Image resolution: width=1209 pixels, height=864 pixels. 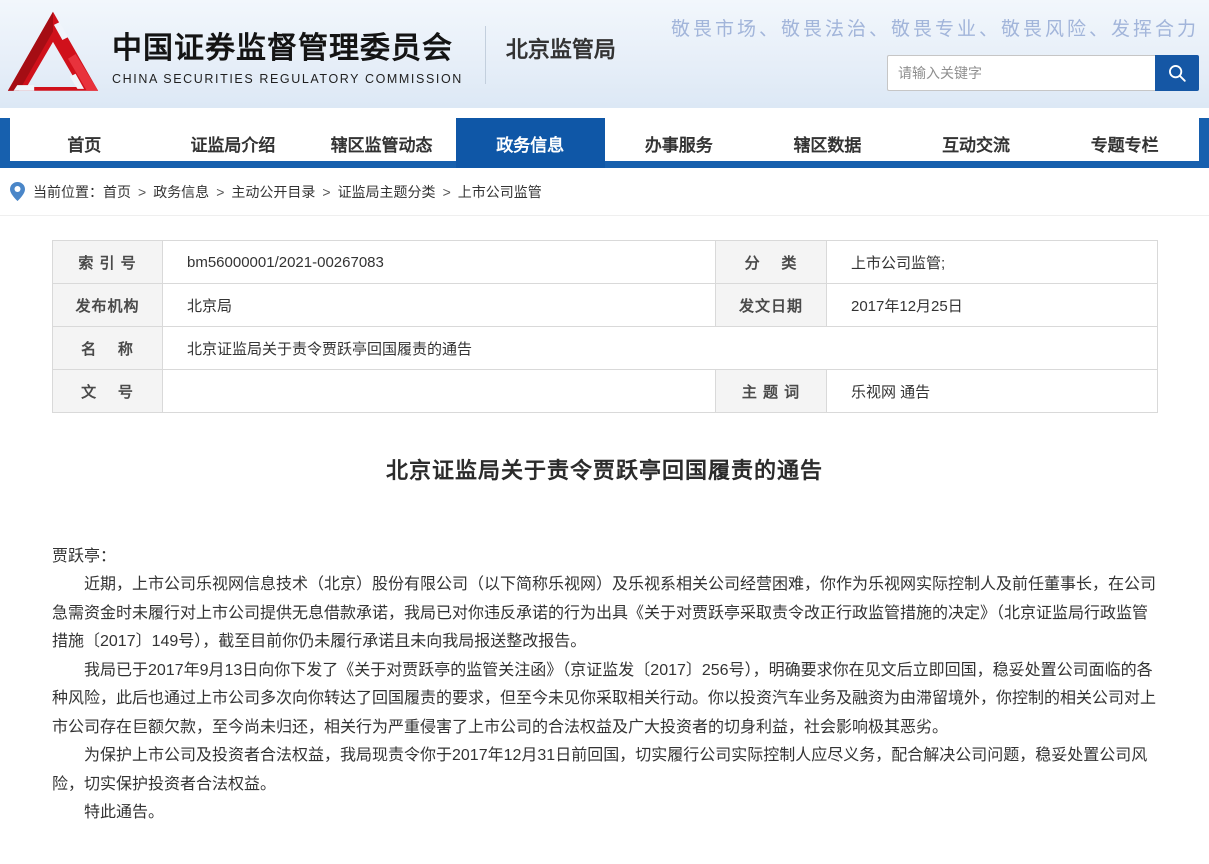 What do you see at coordinates (992, 305) in the screenshot?
I see `meta-value-issue-date: 2017年12月25日` at bounding box center [992, 305].